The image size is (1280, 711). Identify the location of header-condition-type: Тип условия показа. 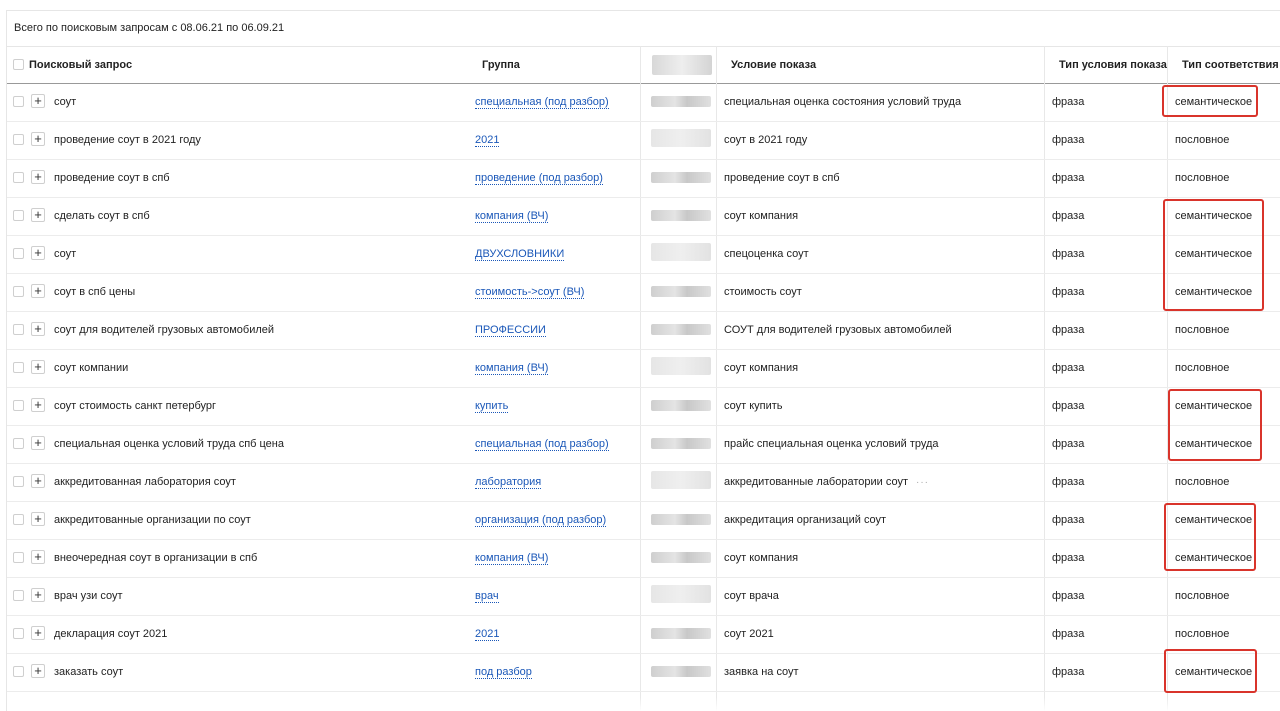
(1113, 65).